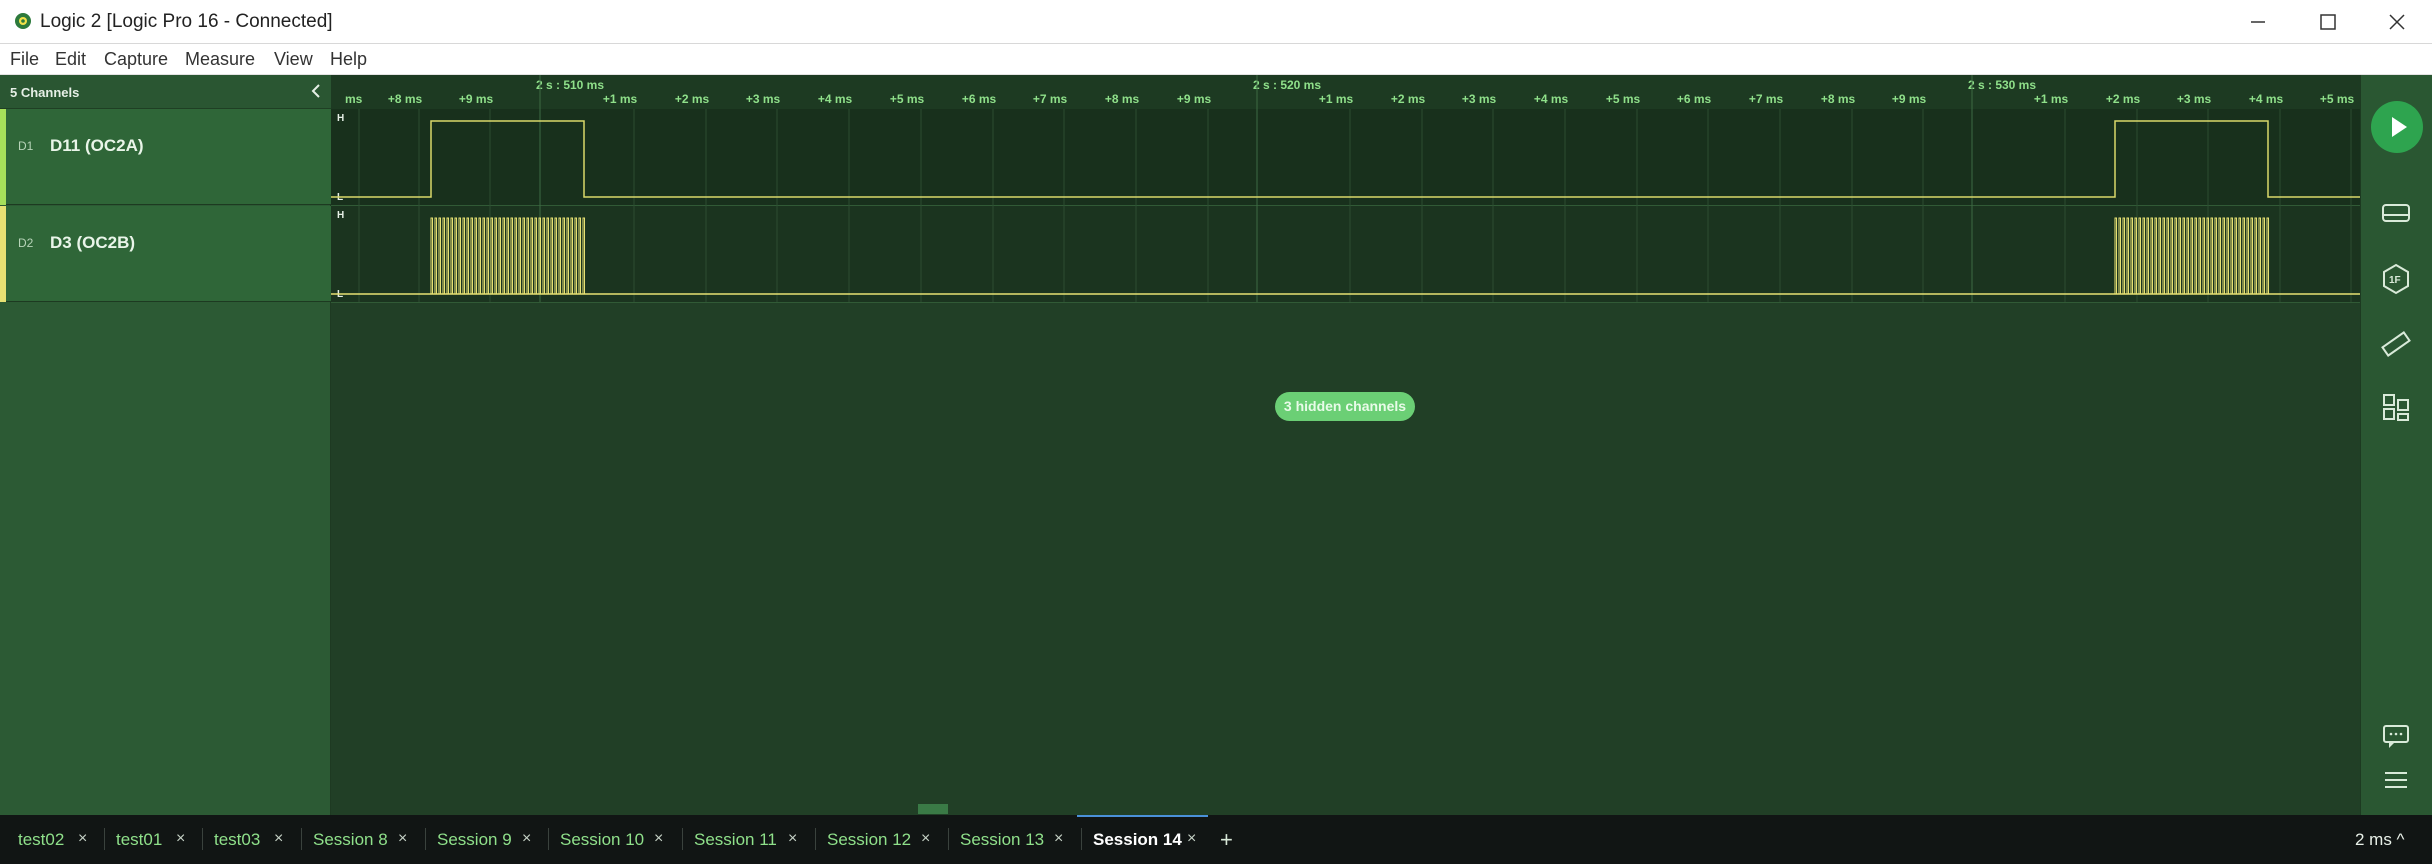 The height and width of the screenshot is (864, 2432). Describe the element at coordinates (735, 840) in the screenshot. I see `session-tab: Session 11` at that location.